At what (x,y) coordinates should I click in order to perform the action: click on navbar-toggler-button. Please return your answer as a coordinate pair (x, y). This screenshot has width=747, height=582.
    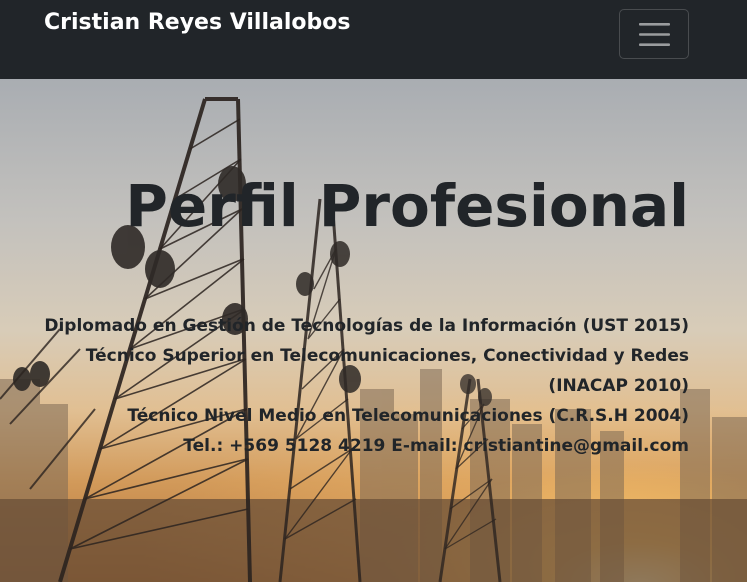
    Looking at the image, I should click on (654, 34).